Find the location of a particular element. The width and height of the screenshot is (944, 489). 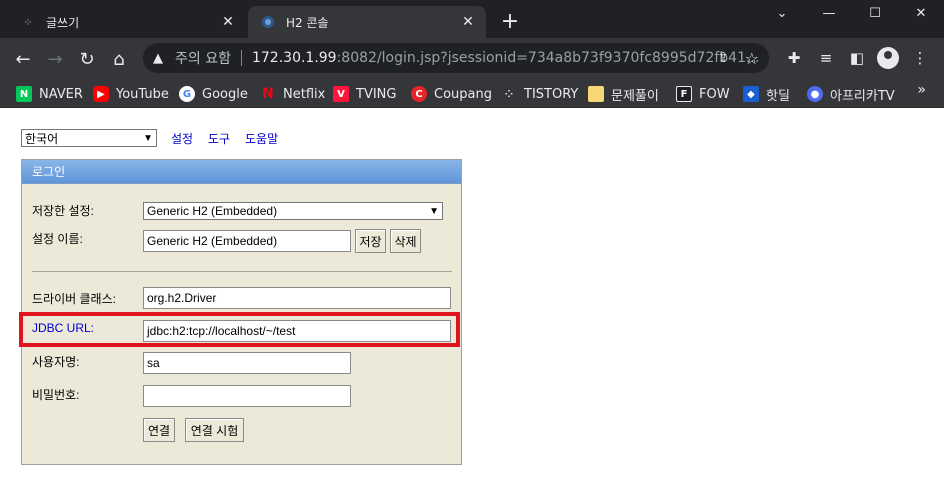

panel-title: 로그인 is located at coordinates (241, 172).